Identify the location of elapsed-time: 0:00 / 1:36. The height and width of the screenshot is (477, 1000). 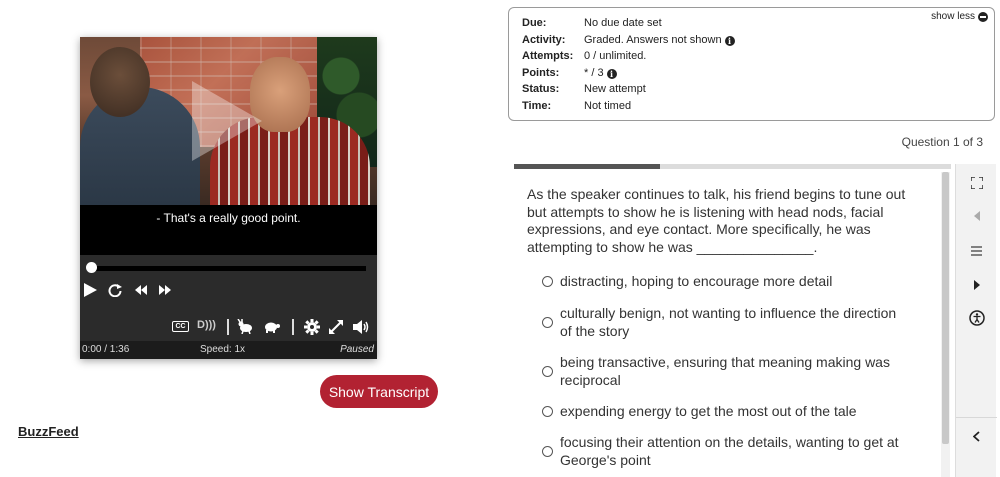
(106, 349).